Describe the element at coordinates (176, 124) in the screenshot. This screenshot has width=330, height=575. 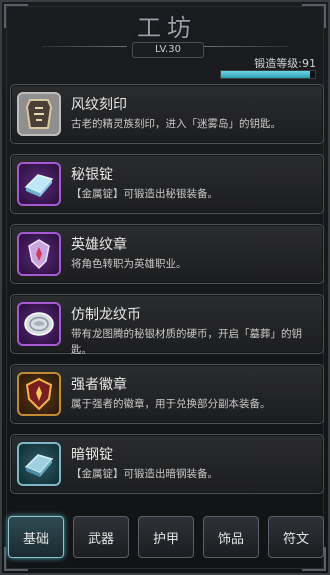
I see `item-desc: 古老的精灵族刻印，进入「迷雾岛」的钥匙。` at that location.